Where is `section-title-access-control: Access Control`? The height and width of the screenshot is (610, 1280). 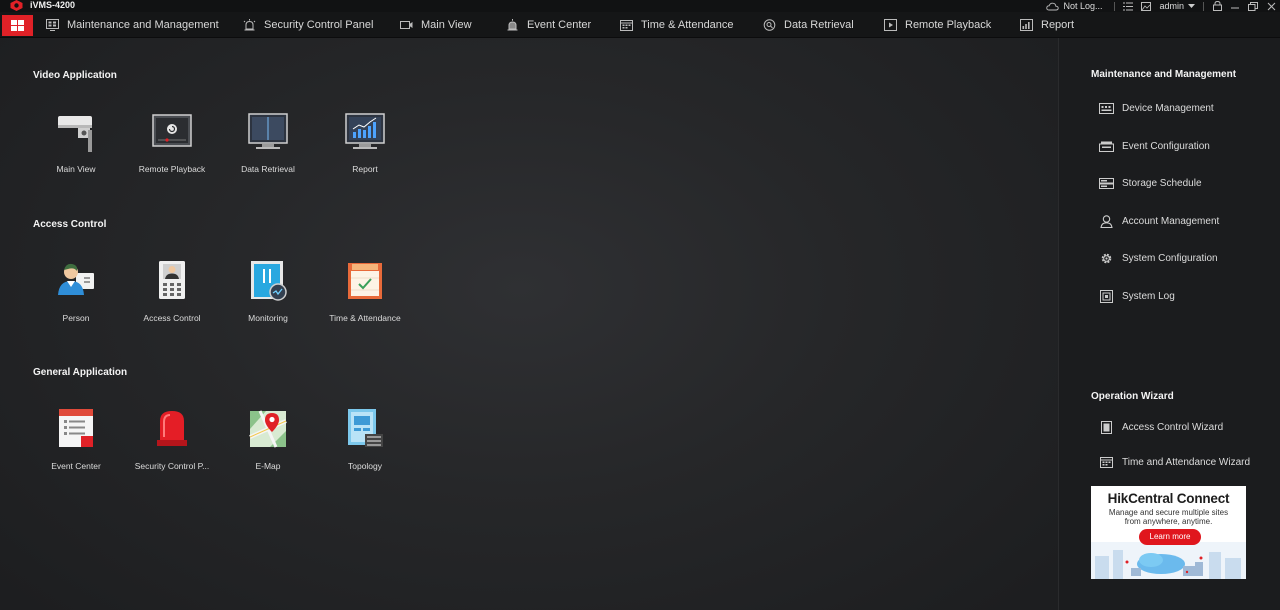 section-title-access-control: Access Control is located at coordinates (70, 224).